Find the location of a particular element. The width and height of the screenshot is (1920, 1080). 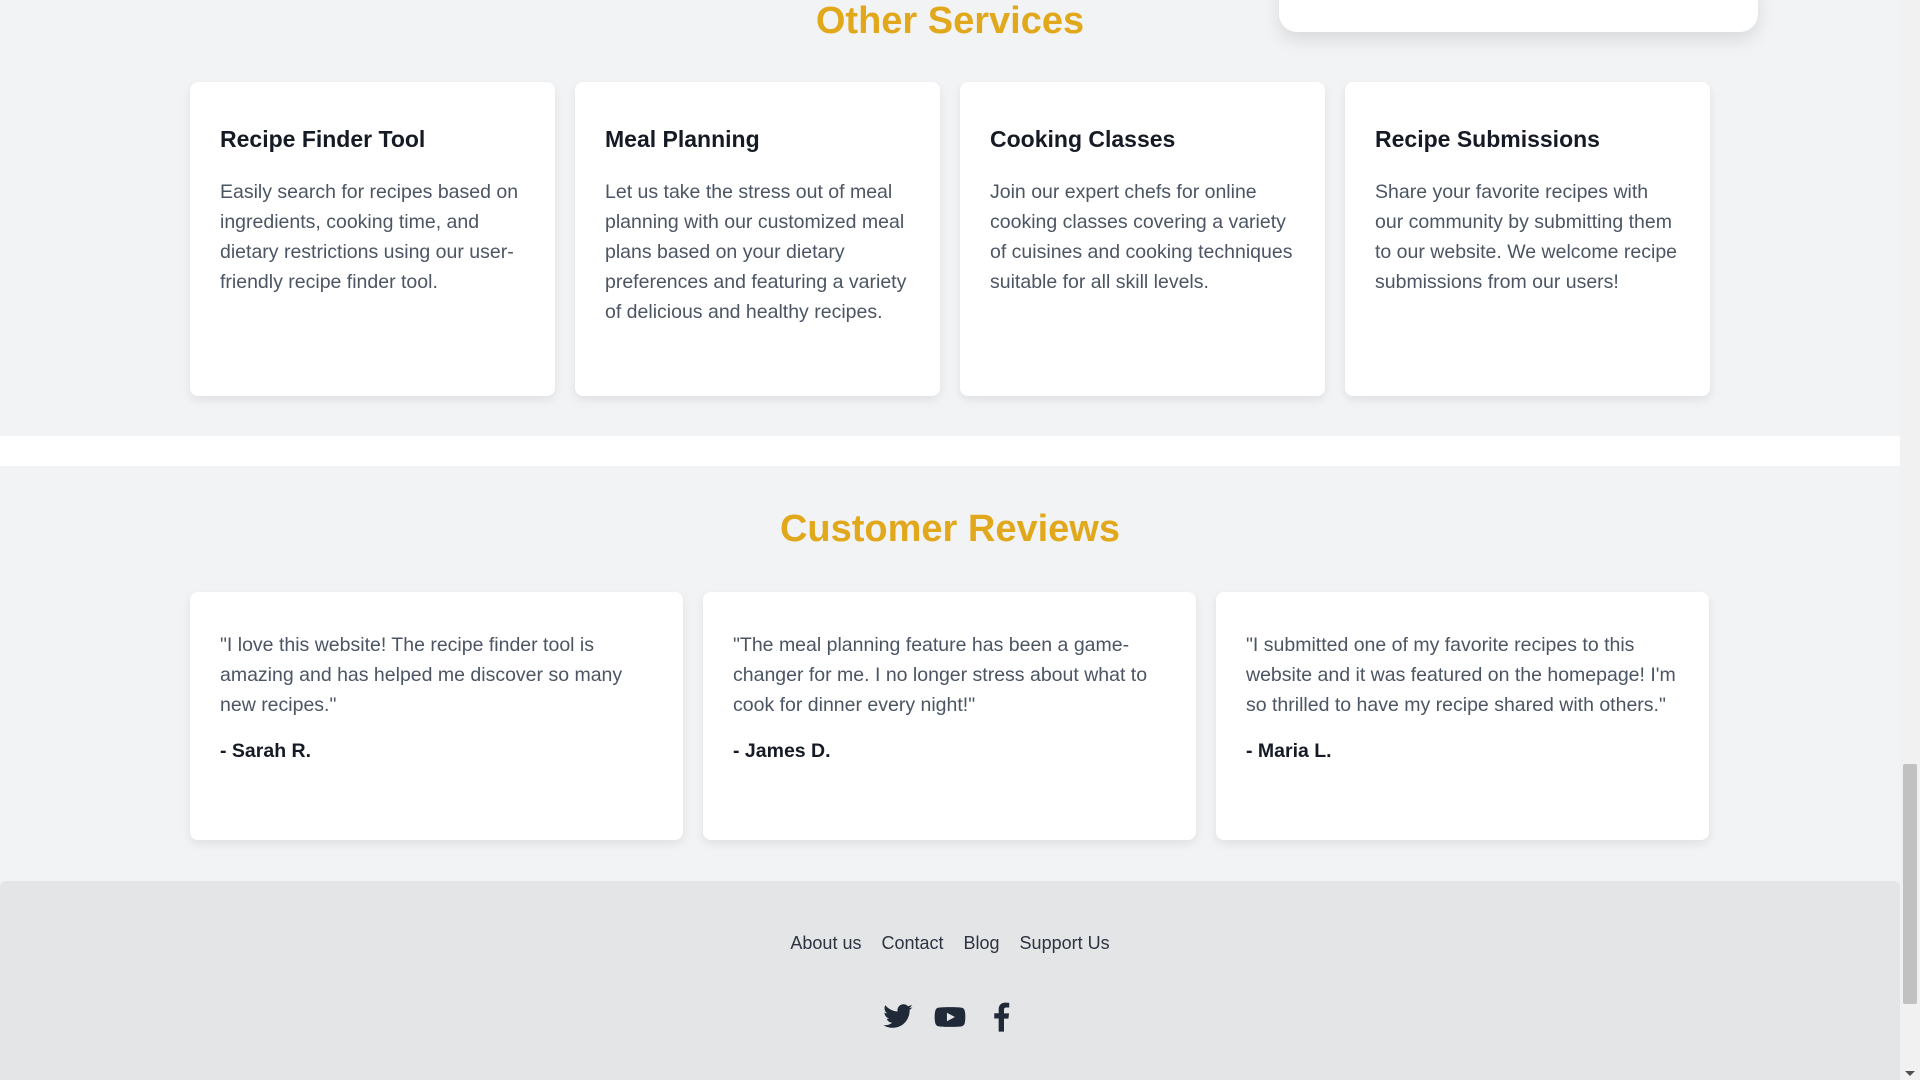

reviews-title: Customer Reviews is located at coordinates (949, 529).